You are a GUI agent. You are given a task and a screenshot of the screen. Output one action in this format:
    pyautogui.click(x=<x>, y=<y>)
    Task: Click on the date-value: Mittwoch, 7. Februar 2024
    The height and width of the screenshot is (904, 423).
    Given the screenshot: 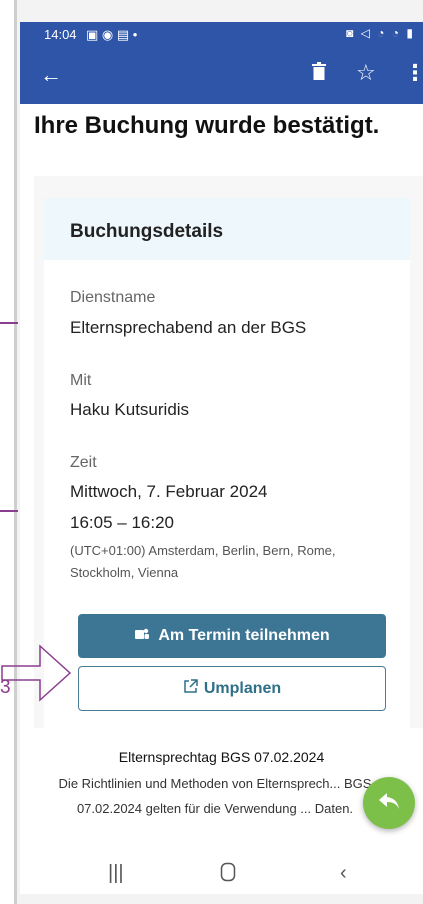 What is the action you would take?
    pyautogui.click(x=169, y=491)
    